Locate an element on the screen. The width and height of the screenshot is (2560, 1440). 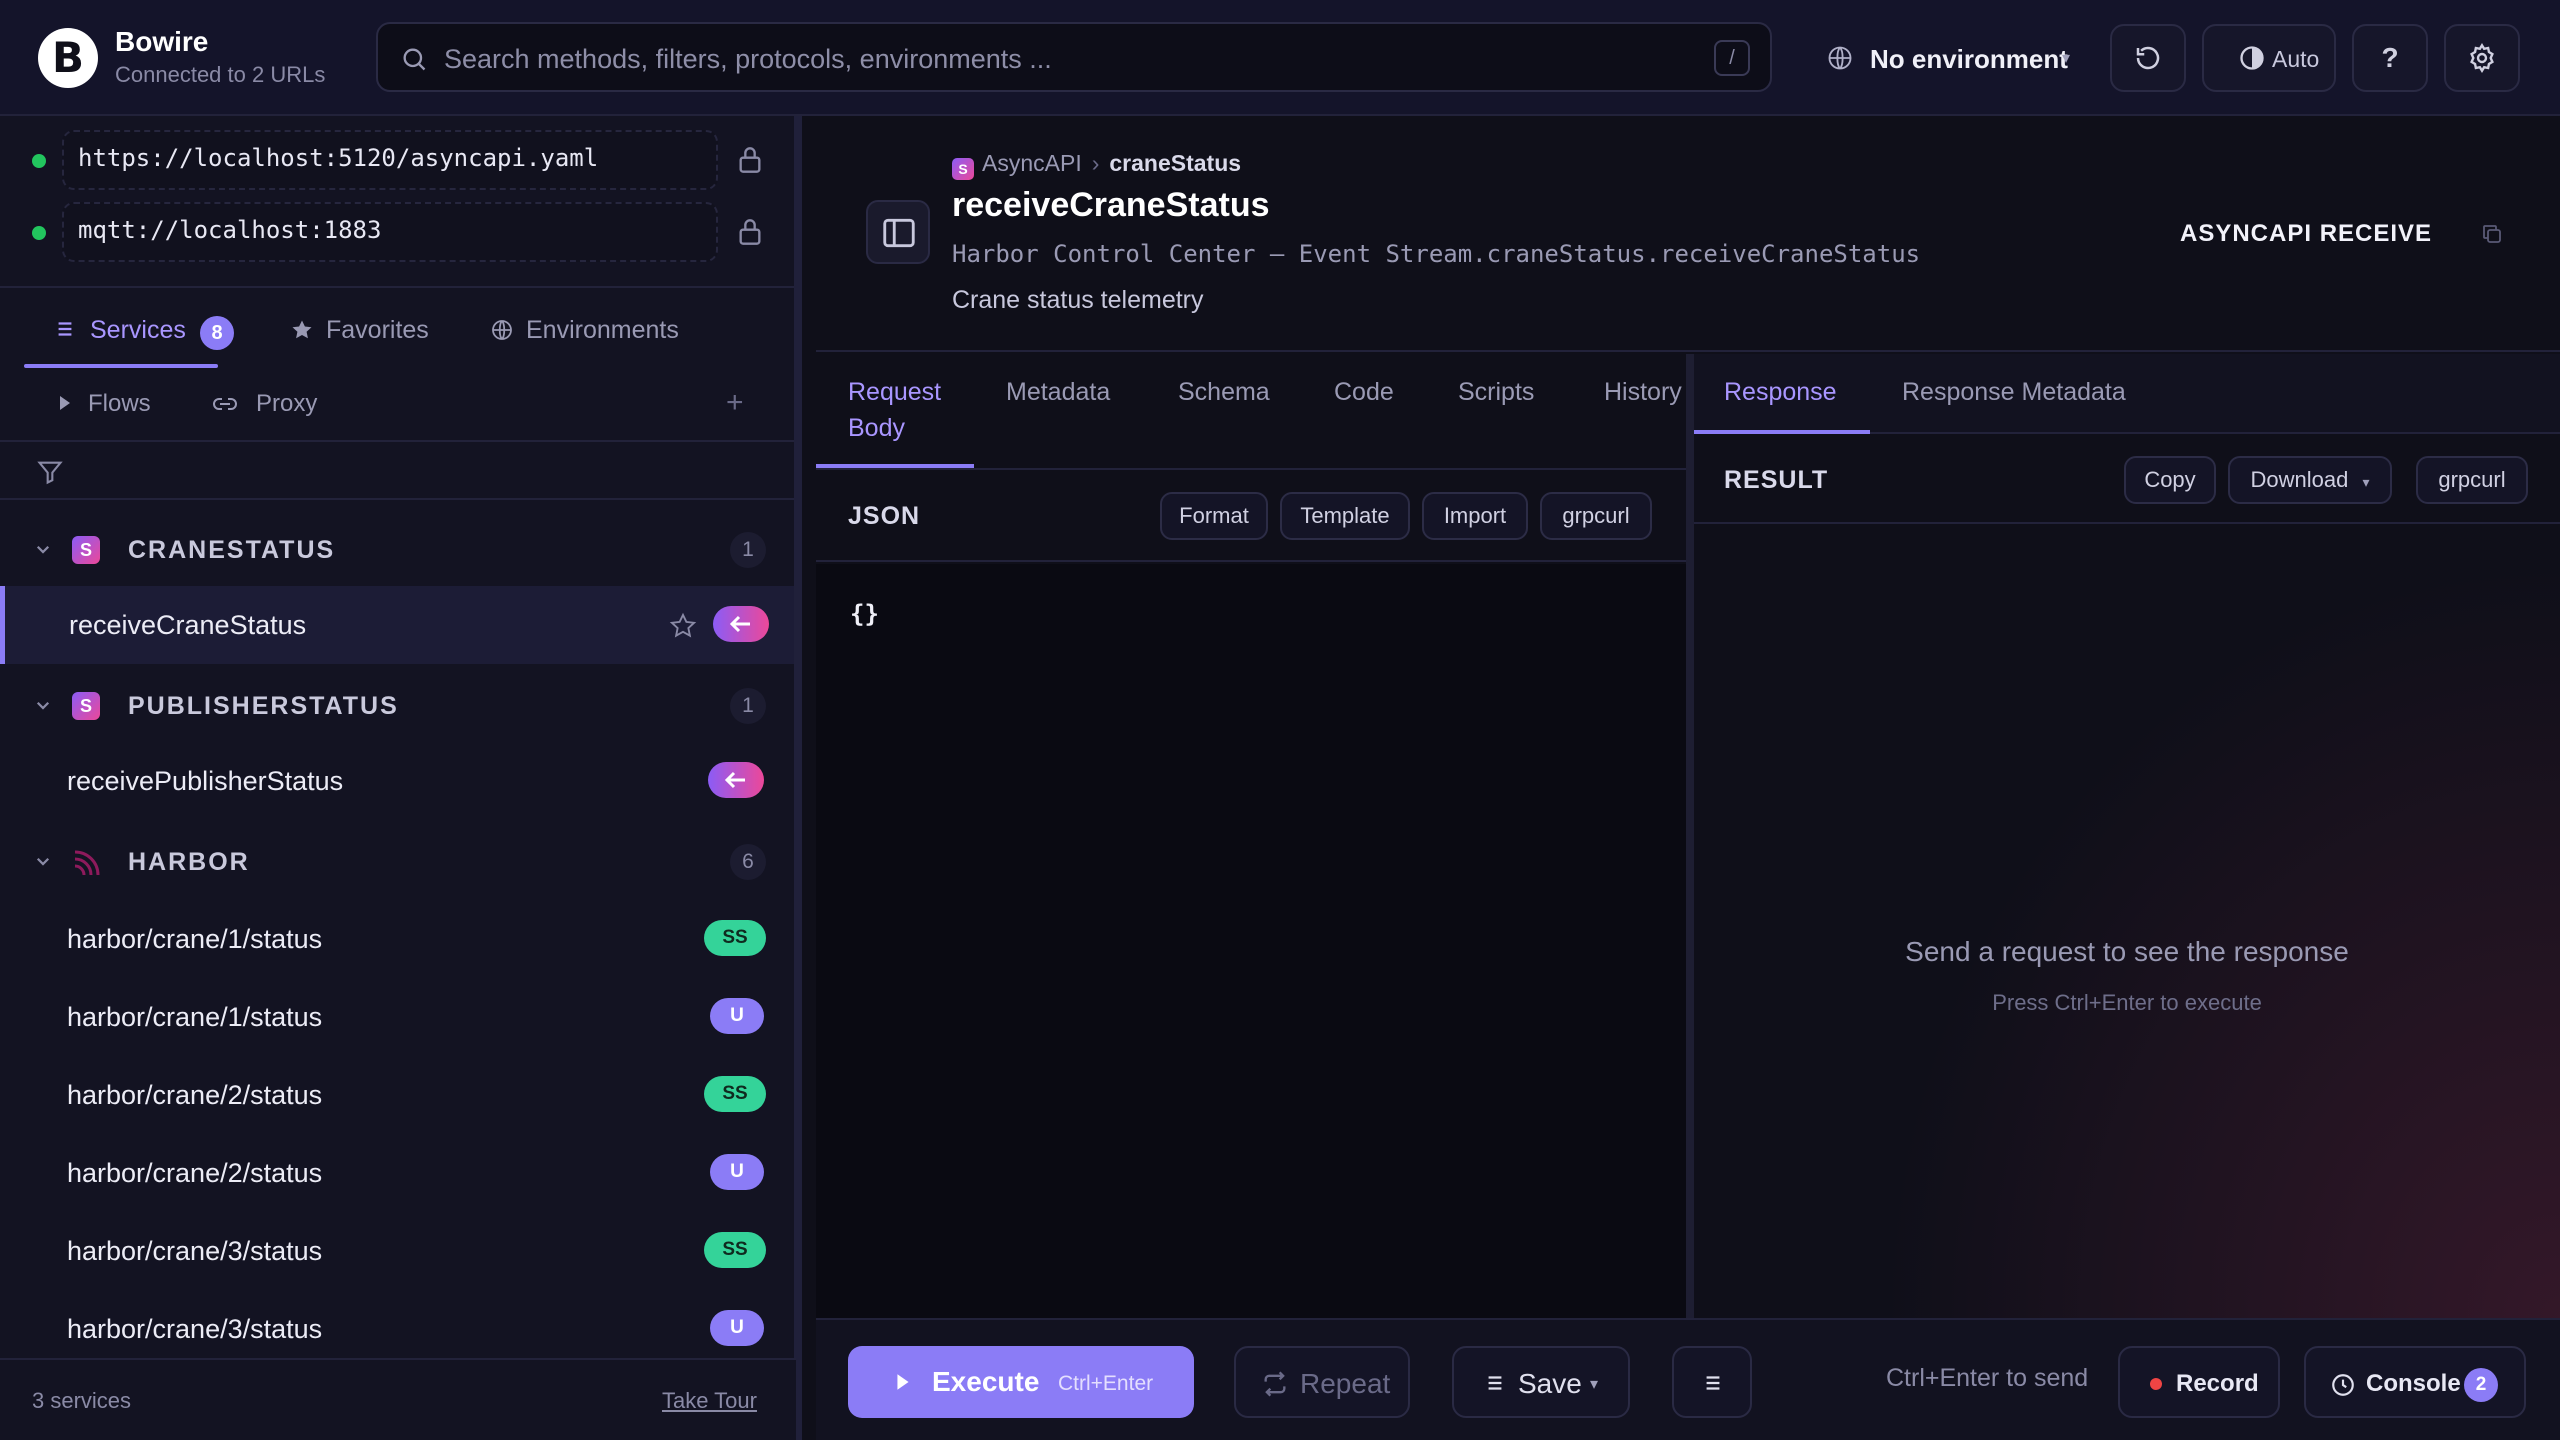
help-button: ? is located at coordinates (2390, 58).